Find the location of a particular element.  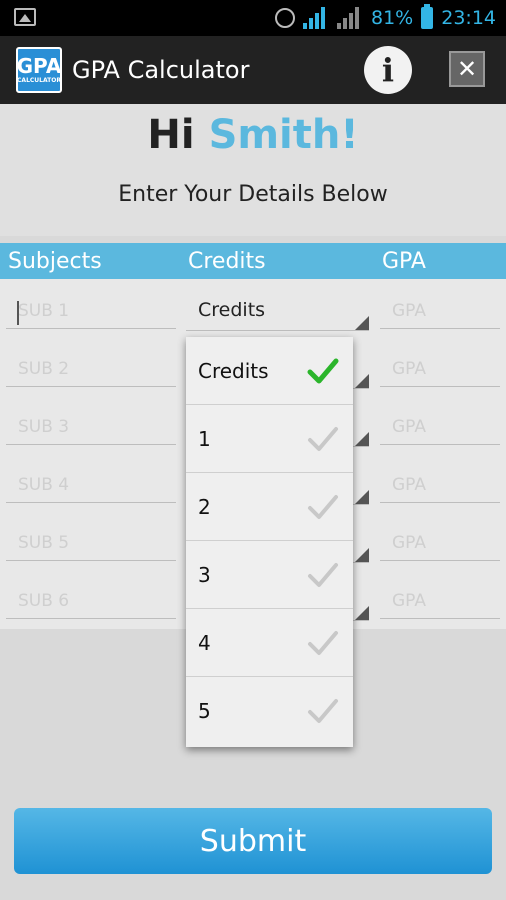

info-icon: i is located at coordinates (388, 70).